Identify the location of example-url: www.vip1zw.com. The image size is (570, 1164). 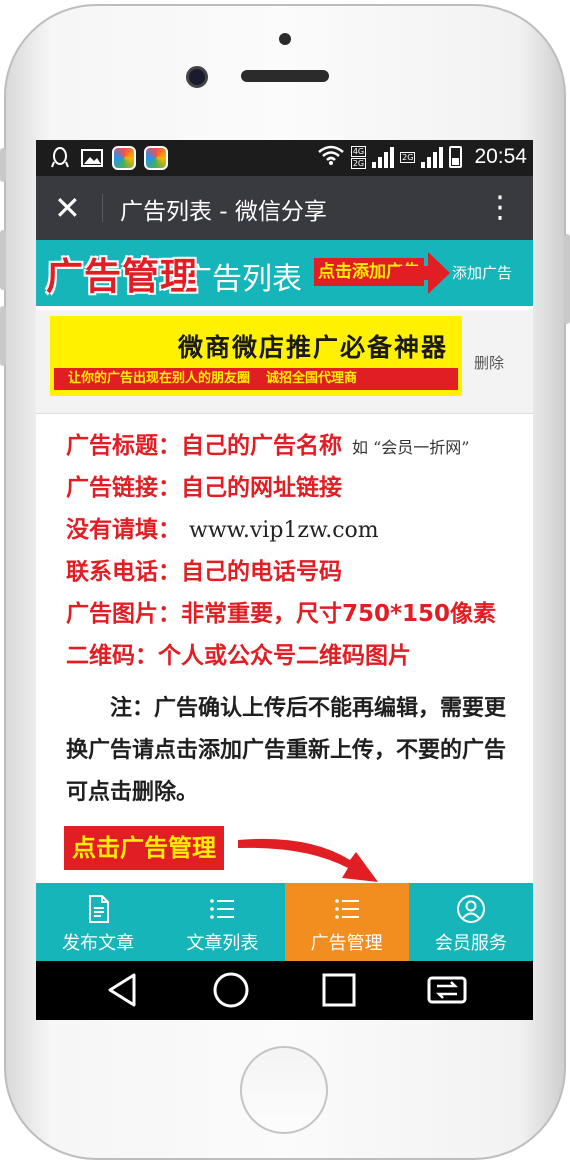
(284, 530).